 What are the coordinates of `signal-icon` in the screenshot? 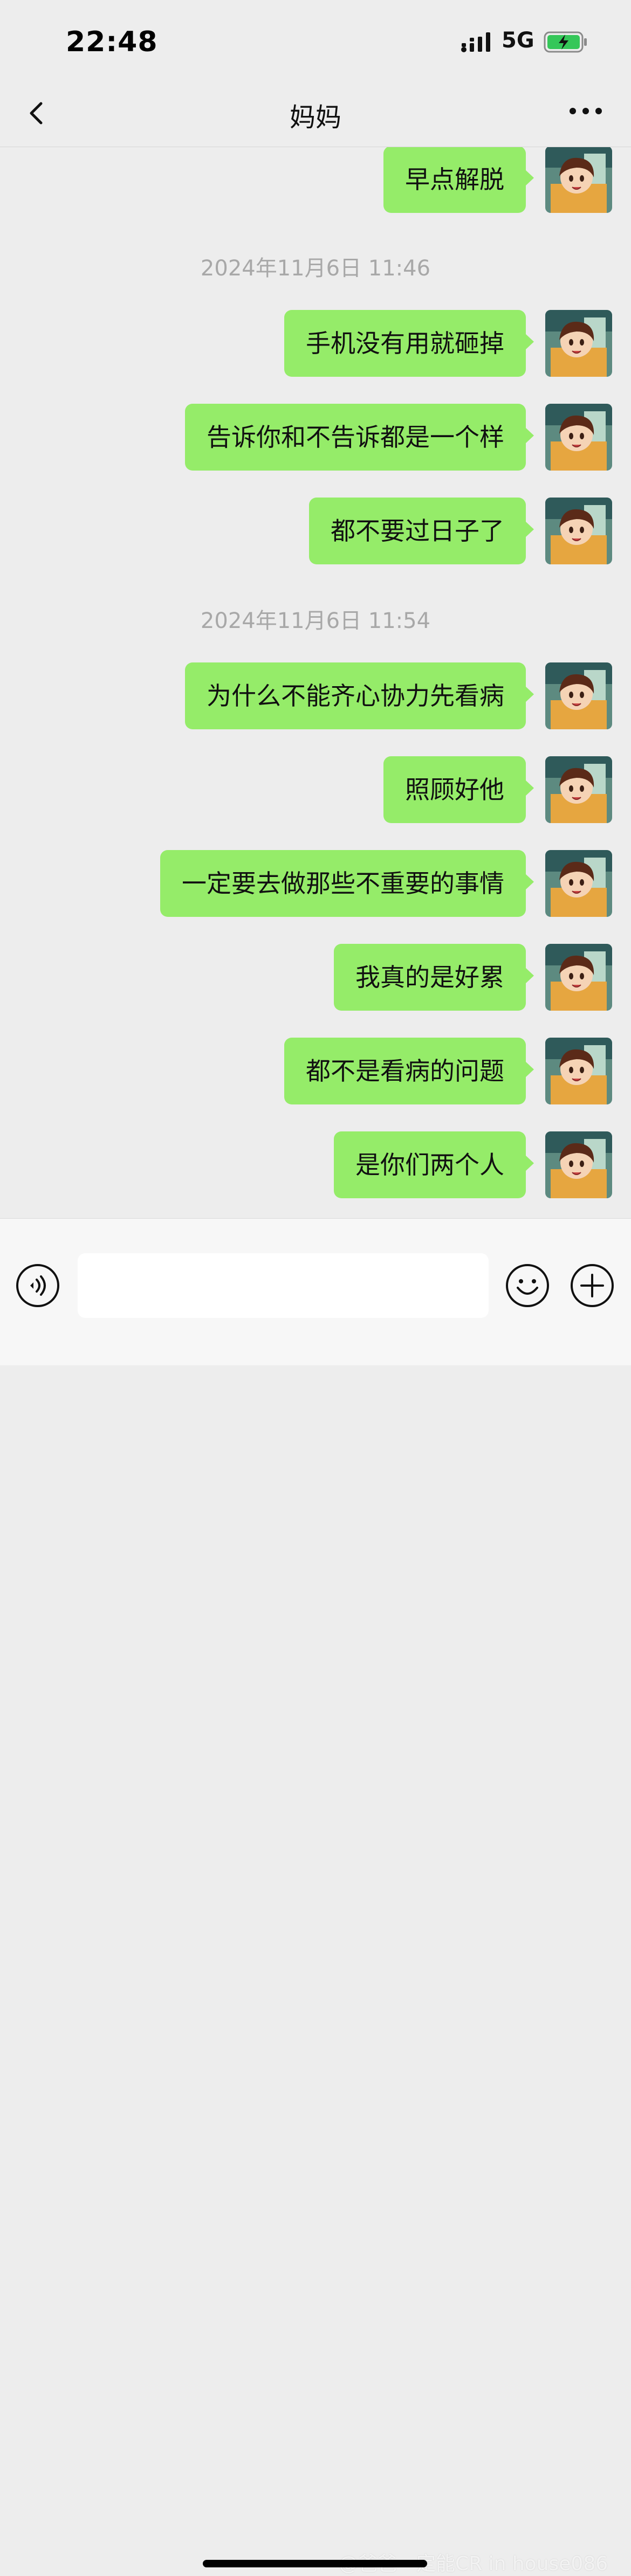 It's located at (475, 42).